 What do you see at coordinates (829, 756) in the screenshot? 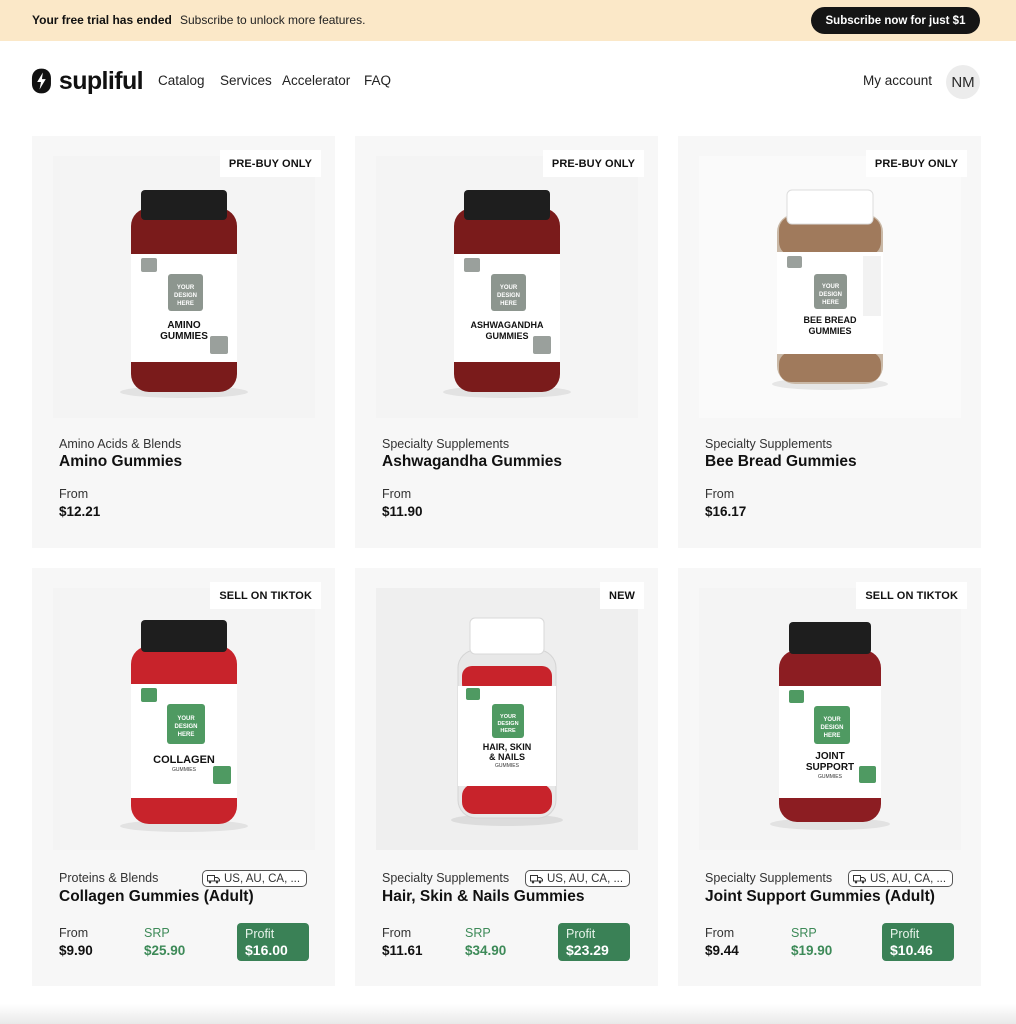
I see `jar-label-line1: JOINT` at bounding box center [829, 756].